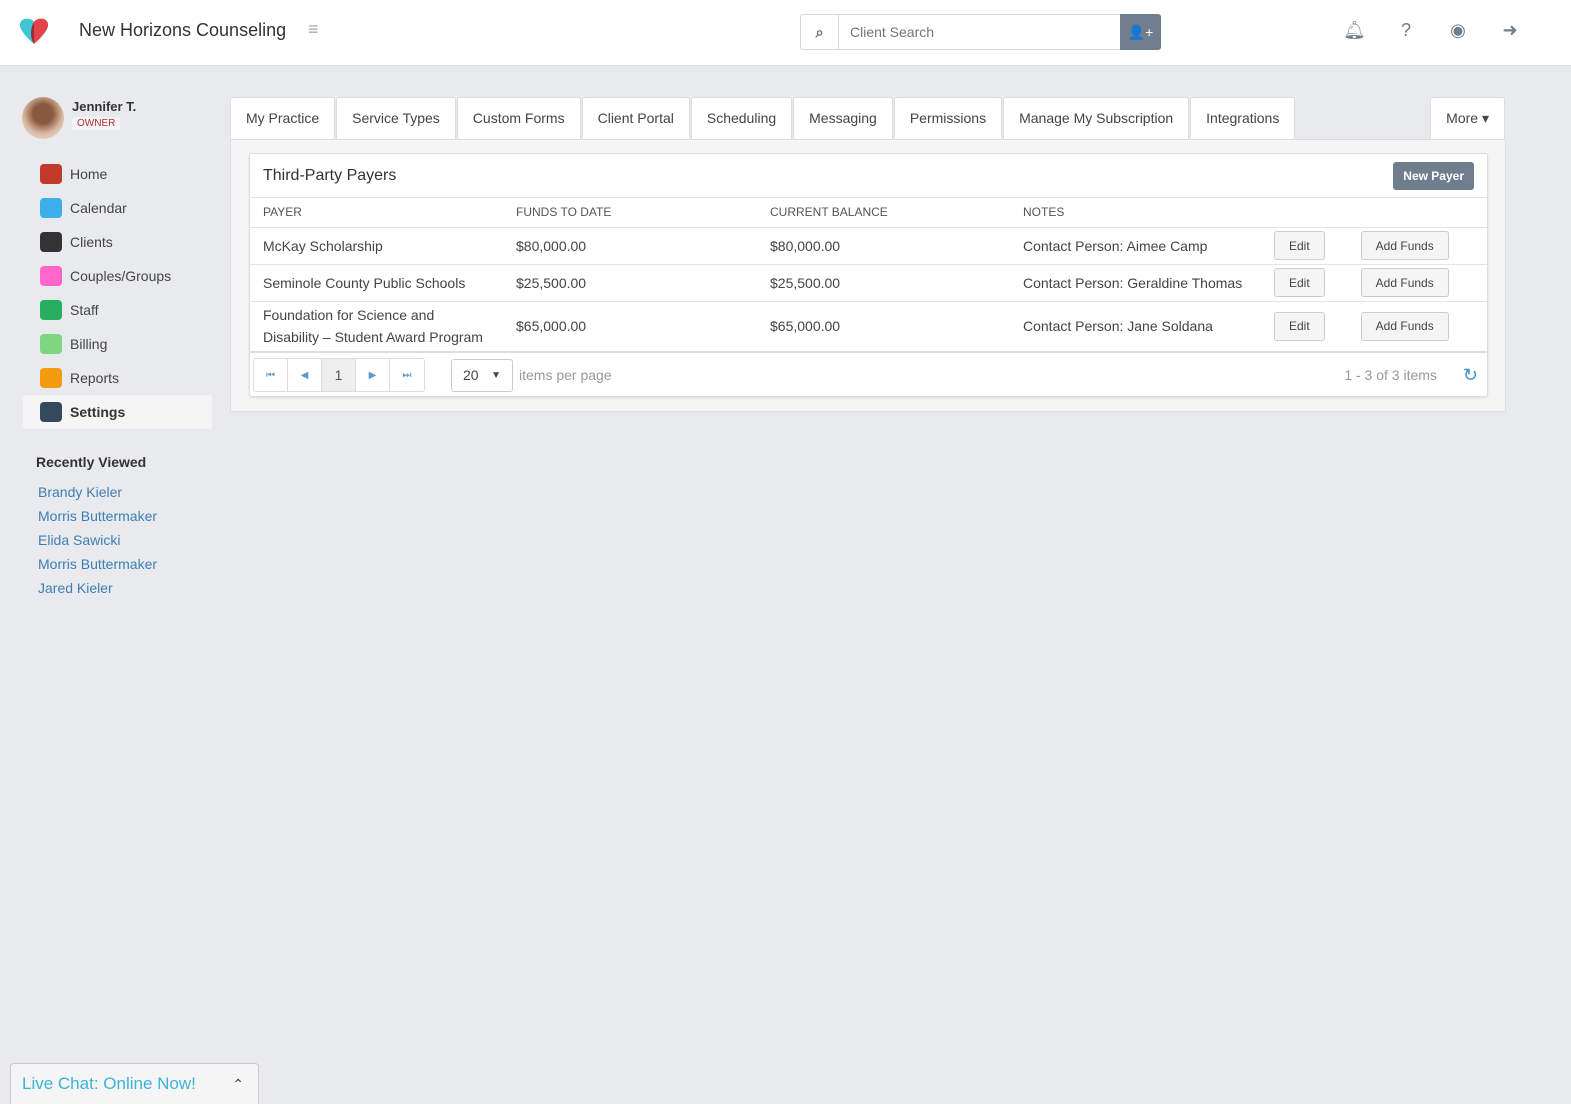 This screenshot has width=1571, height=1104. Describe the element at coordinates (1354, 31) in the screenshot. I see `bell-icon: 🔔︎` at that location.